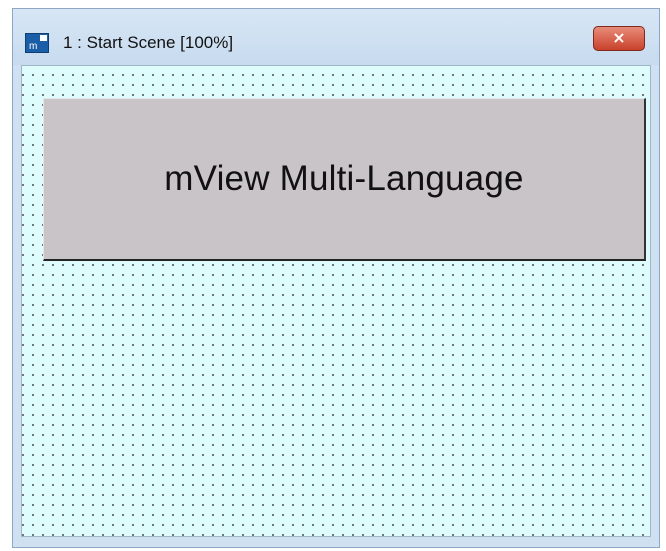  I want to click on close-button: ×, so click(619, 38).